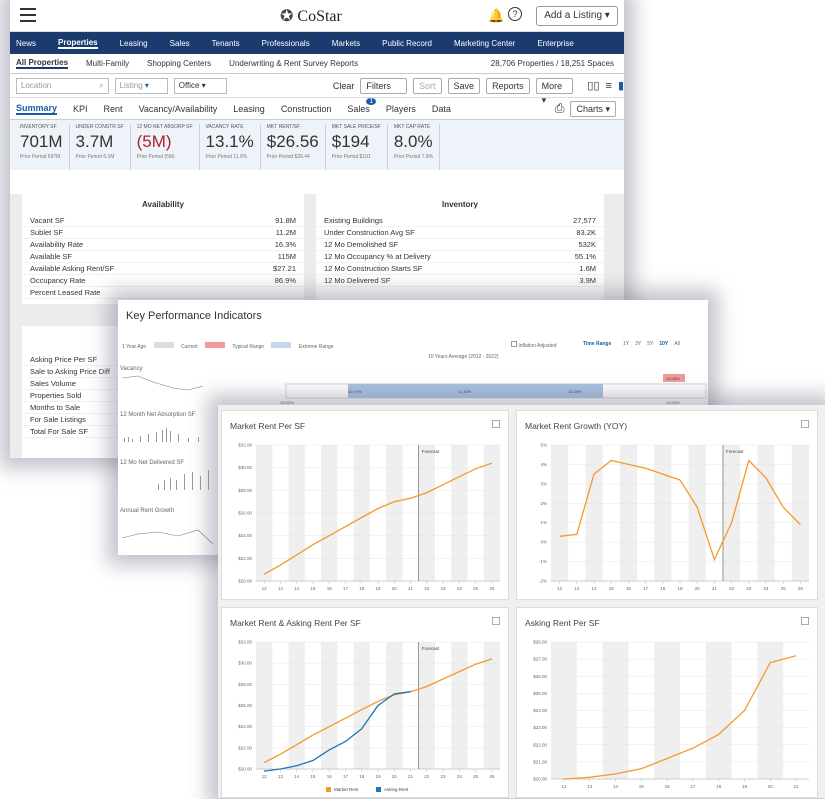 This screenshot has height=799, width=825. Describe the element at coordinates (441, 109) in the screenshot. I see `tab-data: Data` at that location.